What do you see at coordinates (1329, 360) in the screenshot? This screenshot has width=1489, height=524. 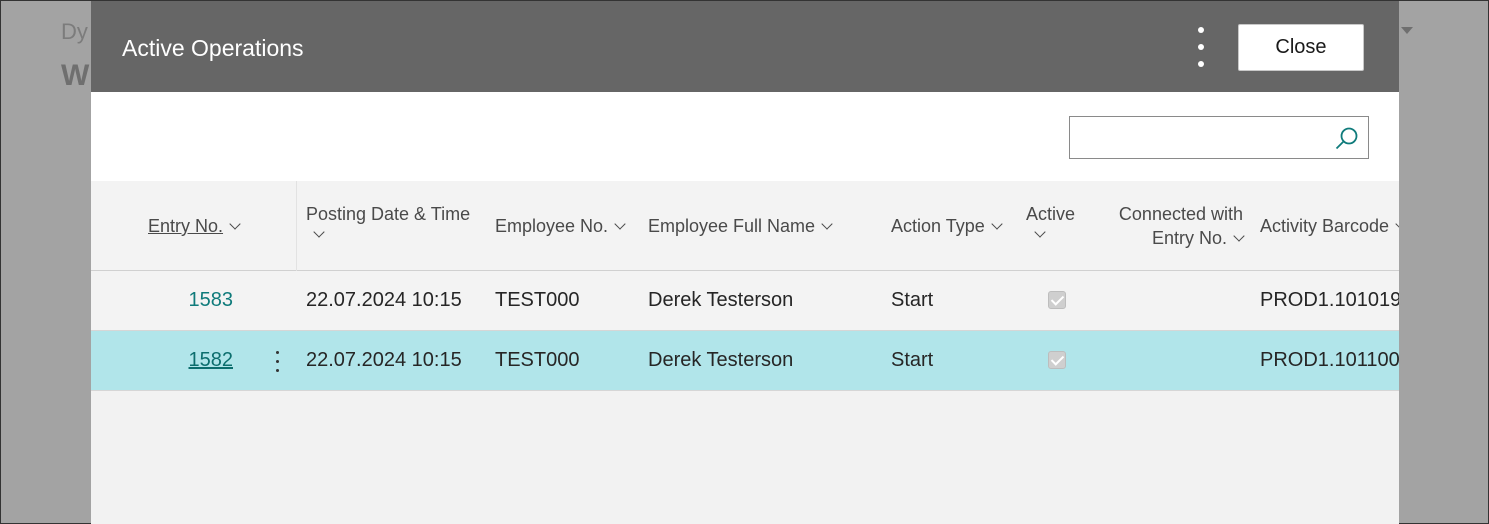 I see `activity-barcode-cell: PROD1.101100` at bounding box center [1329, 360].